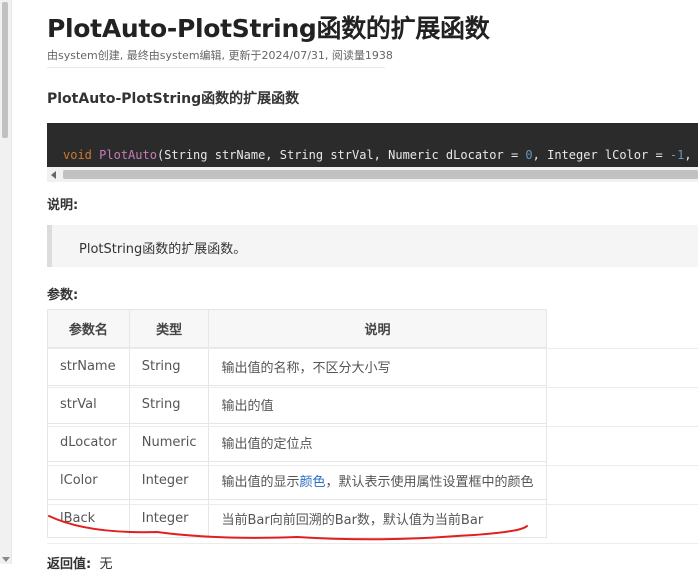 The height and width of the screenshot is (572, 698). I want to click on scroll-down-icon, so click(6, 559).